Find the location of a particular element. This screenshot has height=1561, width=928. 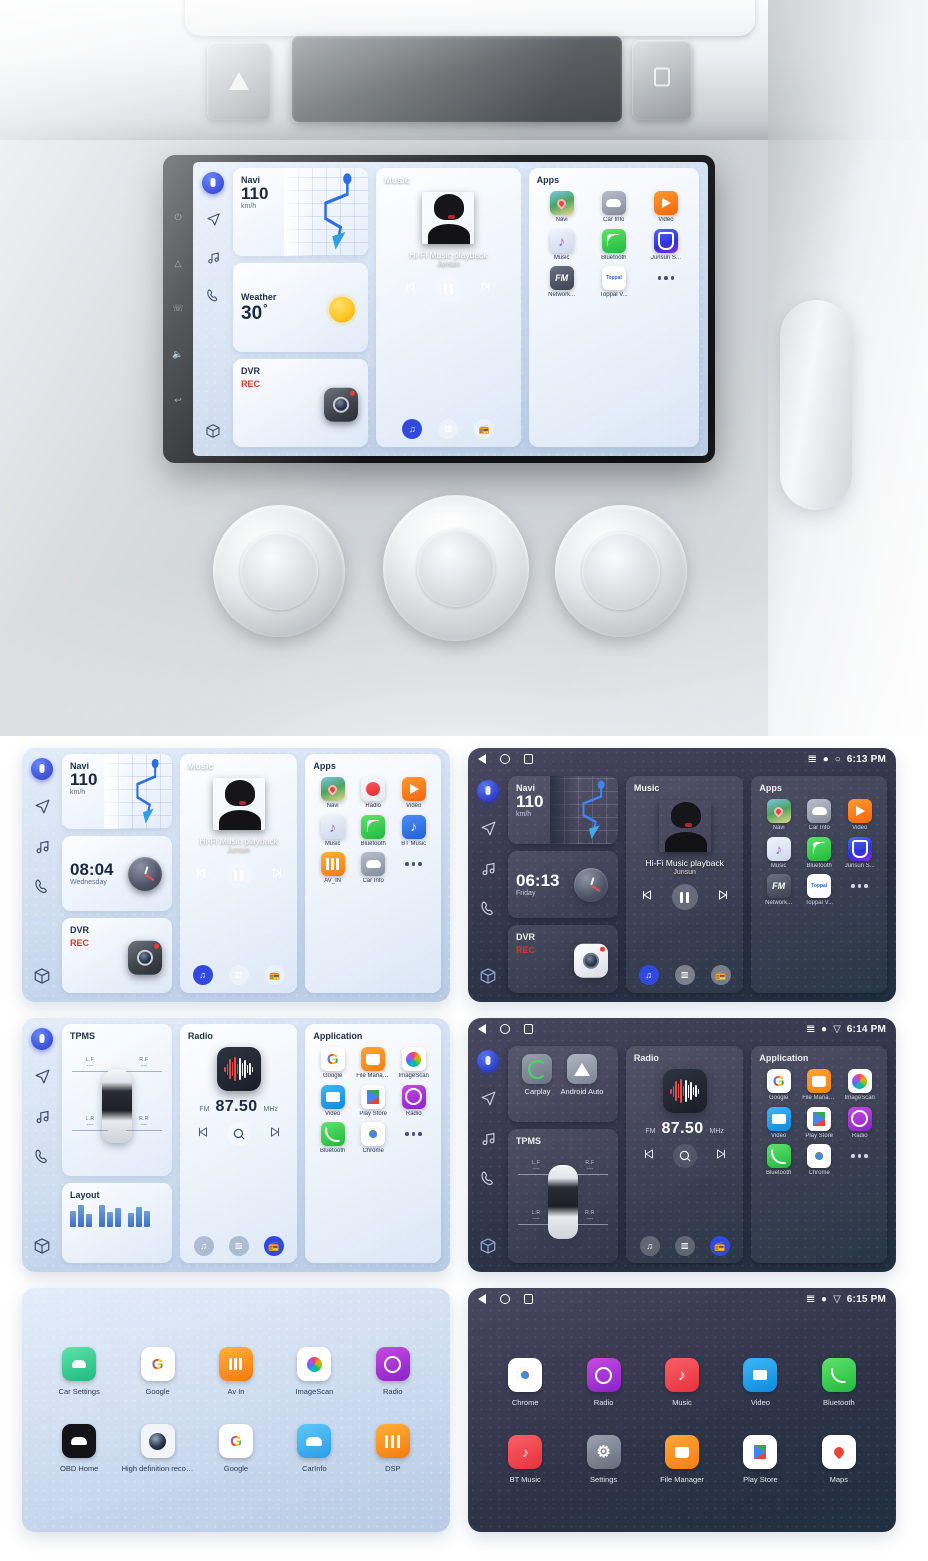

btmusicred-icon is located at coordinates (525, 1452).